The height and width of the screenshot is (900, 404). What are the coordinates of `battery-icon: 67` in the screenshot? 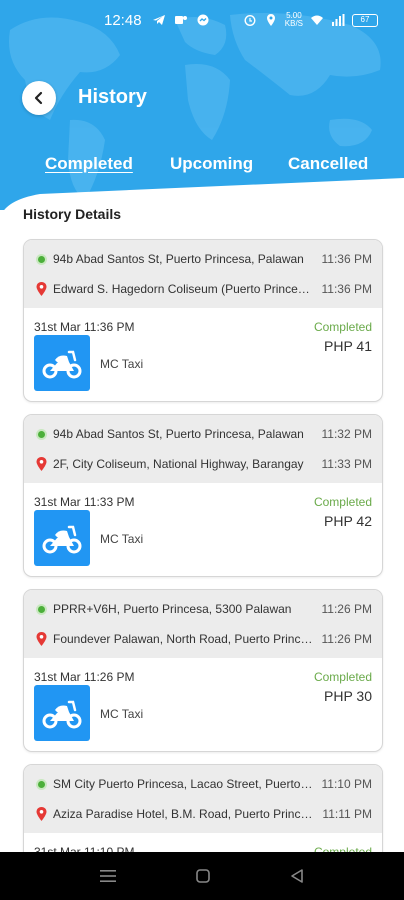 It's located at (365, 20).